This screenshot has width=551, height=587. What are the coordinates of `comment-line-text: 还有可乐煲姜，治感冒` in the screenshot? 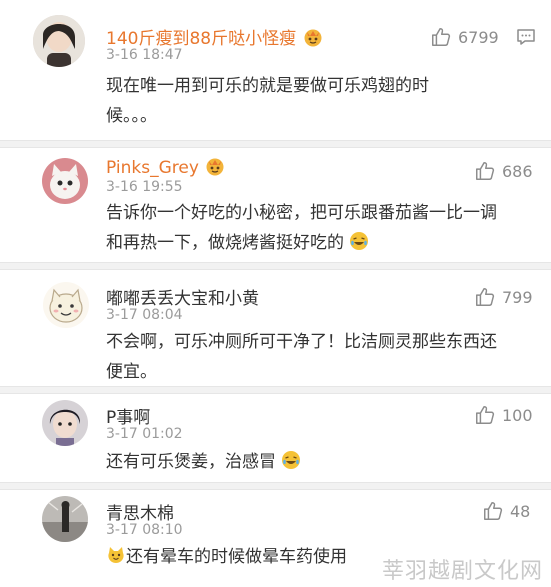 It's located at (191, 462).